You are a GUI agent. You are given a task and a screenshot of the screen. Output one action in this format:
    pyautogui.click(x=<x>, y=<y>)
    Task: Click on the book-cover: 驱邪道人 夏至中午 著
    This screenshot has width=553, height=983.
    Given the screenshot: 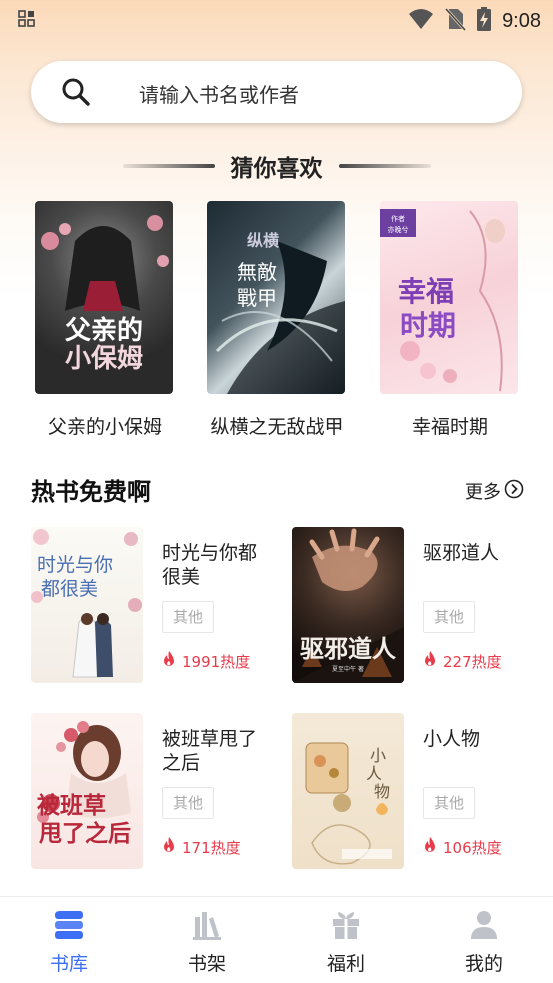 What is the action you would take?
    pyautogui.click(x=348, y=605)
    